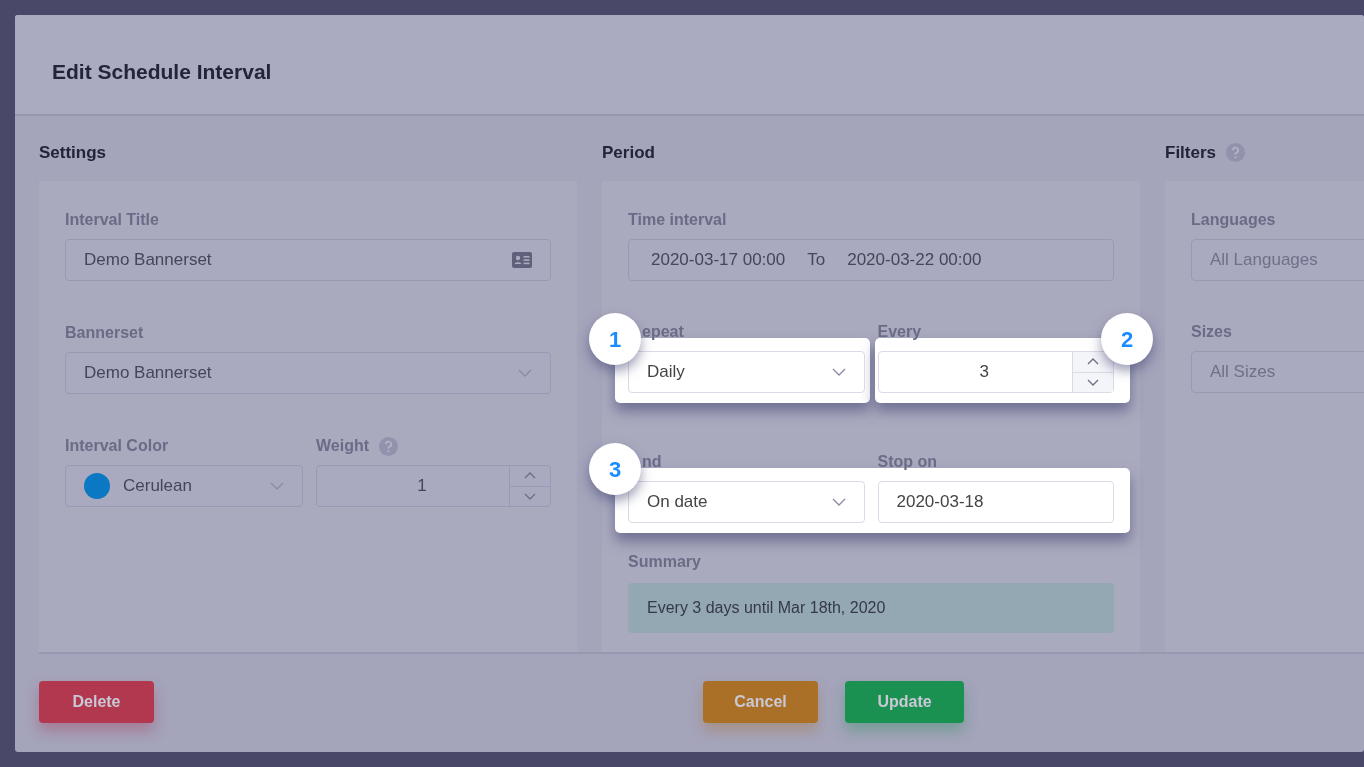  I want to click on step-number-badge: 2, so click(1127, 339).